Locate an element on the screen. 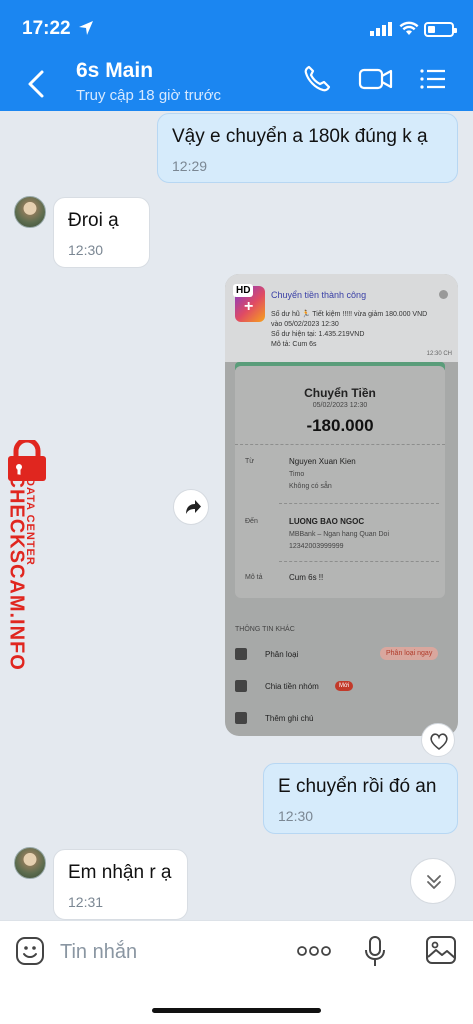  back-icon is located at coordinates (37, 84).